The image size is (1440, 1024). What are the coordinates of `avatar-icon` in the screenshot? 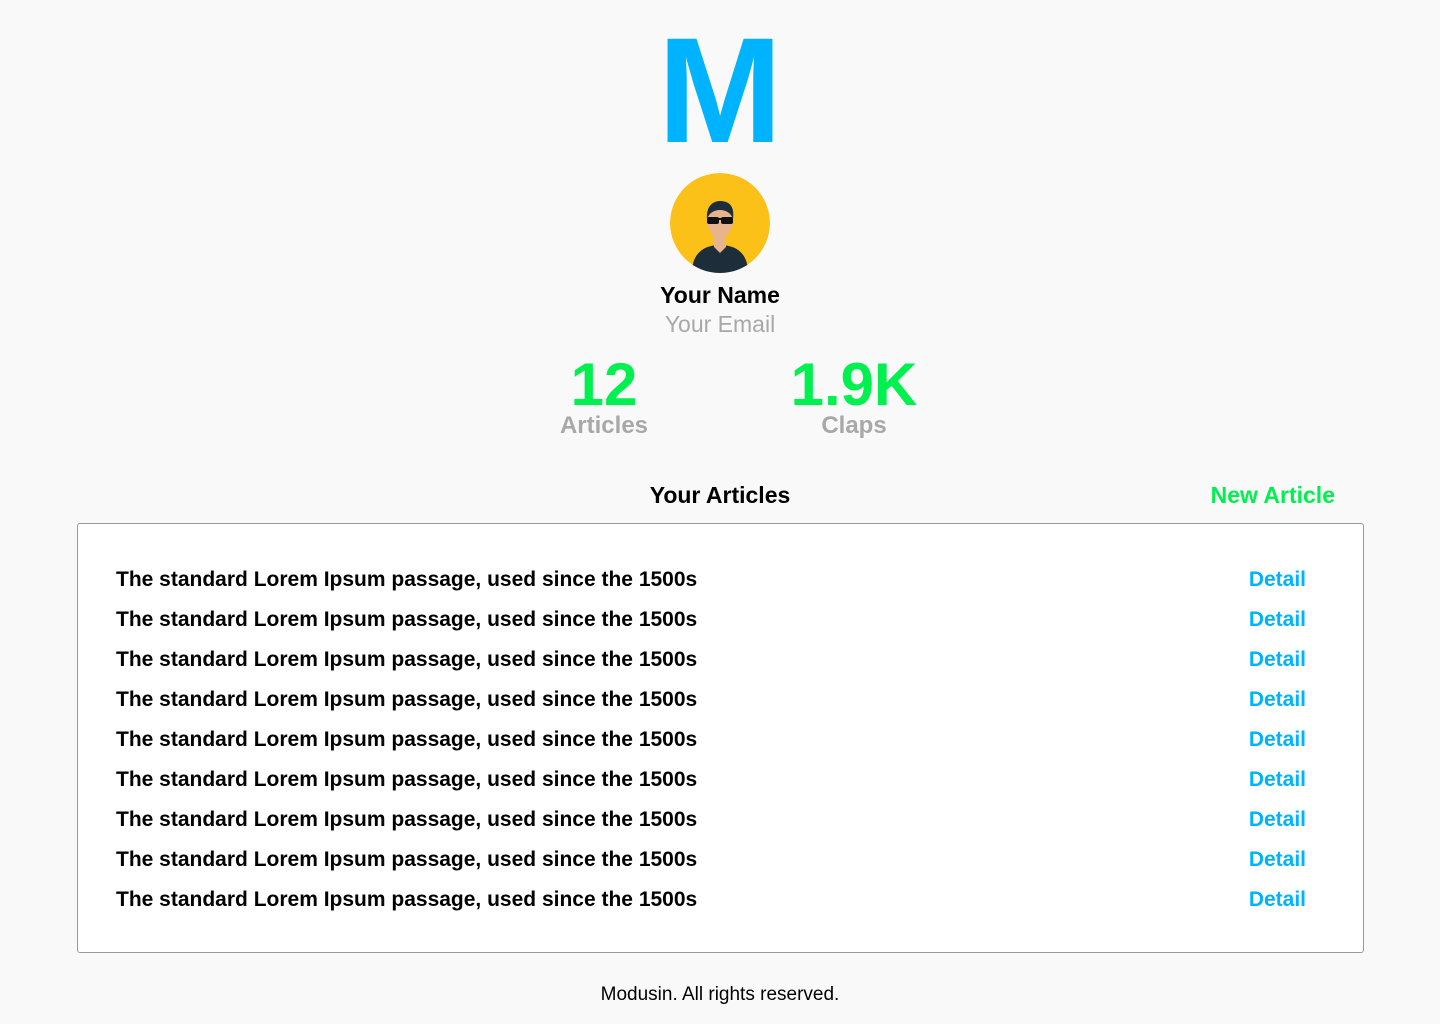 It's located at (720, 223).